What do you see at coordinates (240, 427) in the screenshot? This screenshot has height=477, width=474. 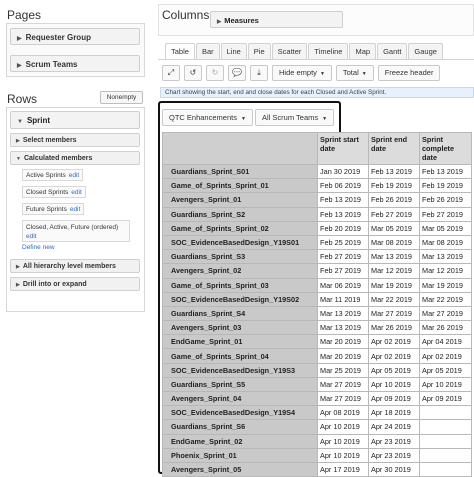 I see `row-header-sprint: Guardians_Sprint_S6` at bounding box center [240, 427].